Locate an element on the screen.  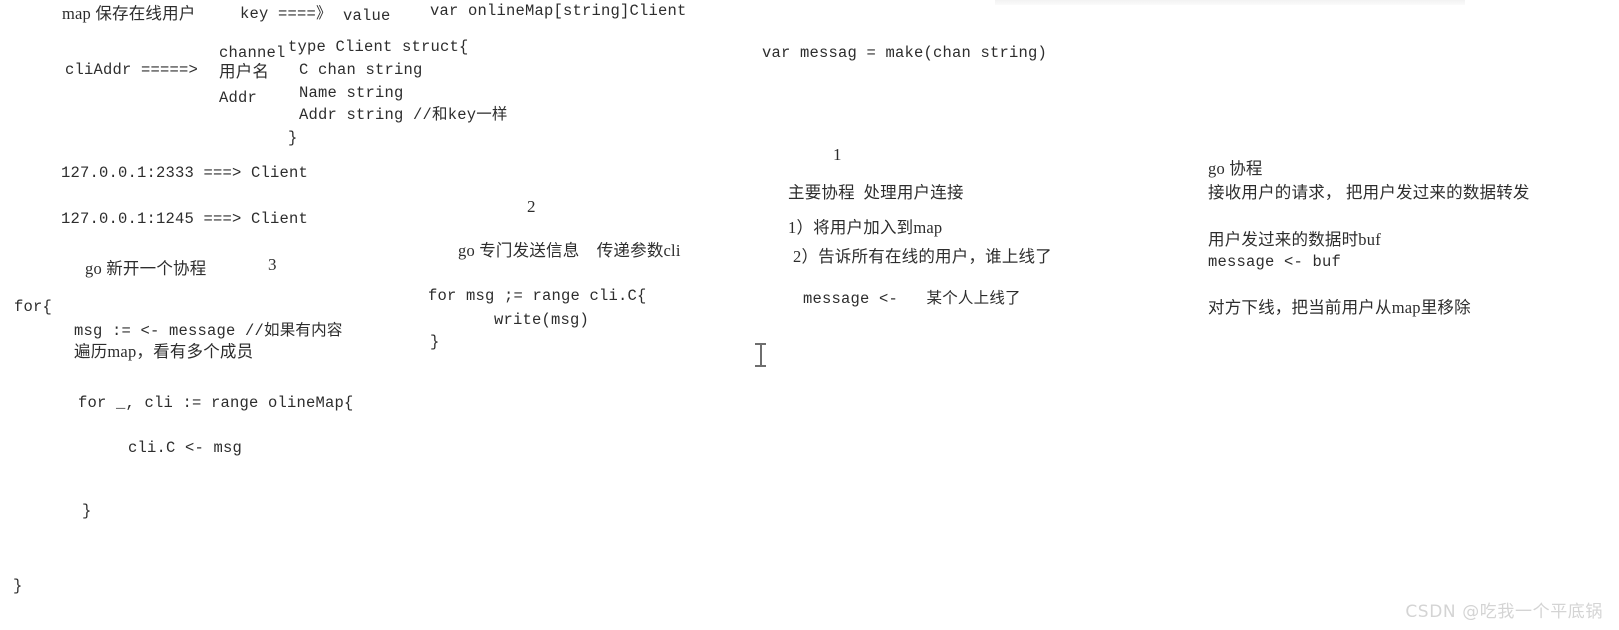
message-buf-line: message <- buf is located at coordinates (1275, 262).